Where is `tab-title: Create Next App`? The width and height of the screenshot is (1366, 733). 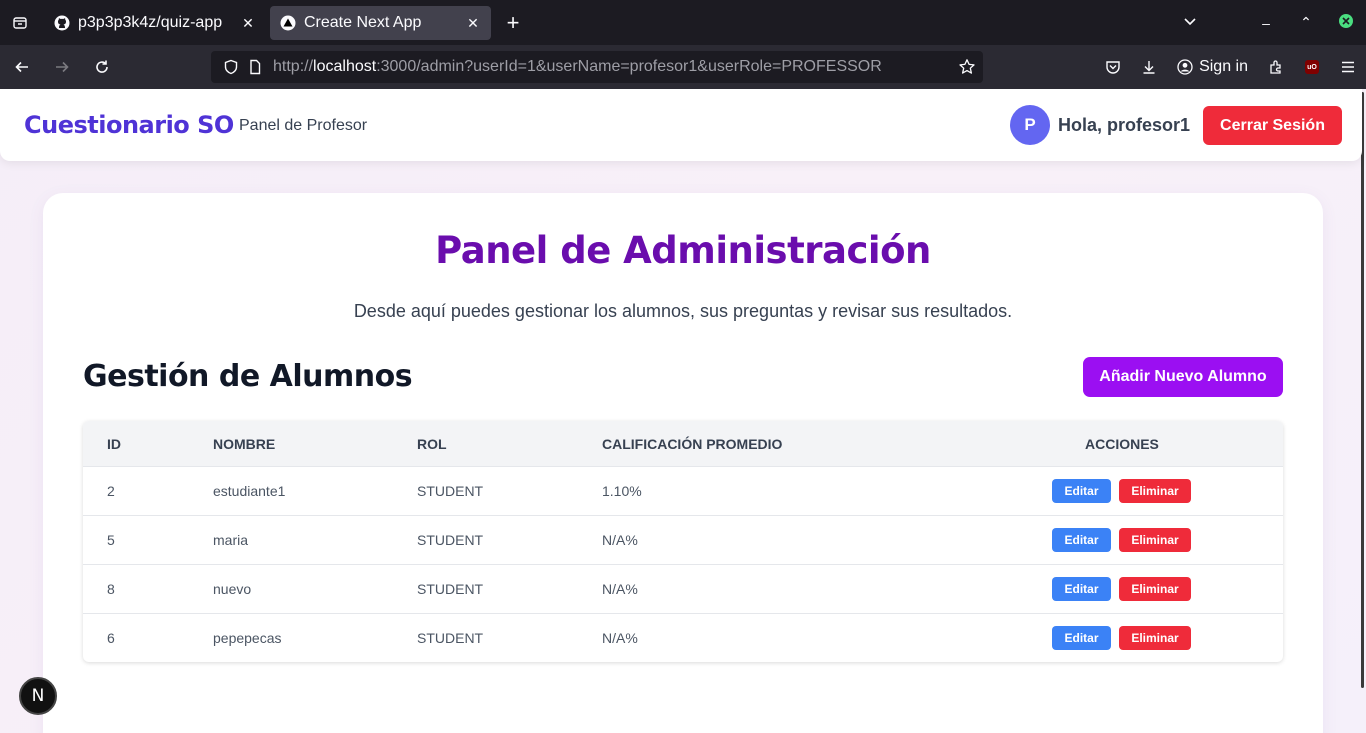
tab-title: Create Next App is located at coordinates (363, 22).